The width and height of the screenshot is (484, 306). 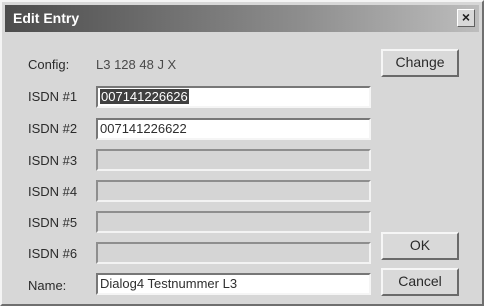 I want to click on isdn-5-field, so click(x=233, y=222).